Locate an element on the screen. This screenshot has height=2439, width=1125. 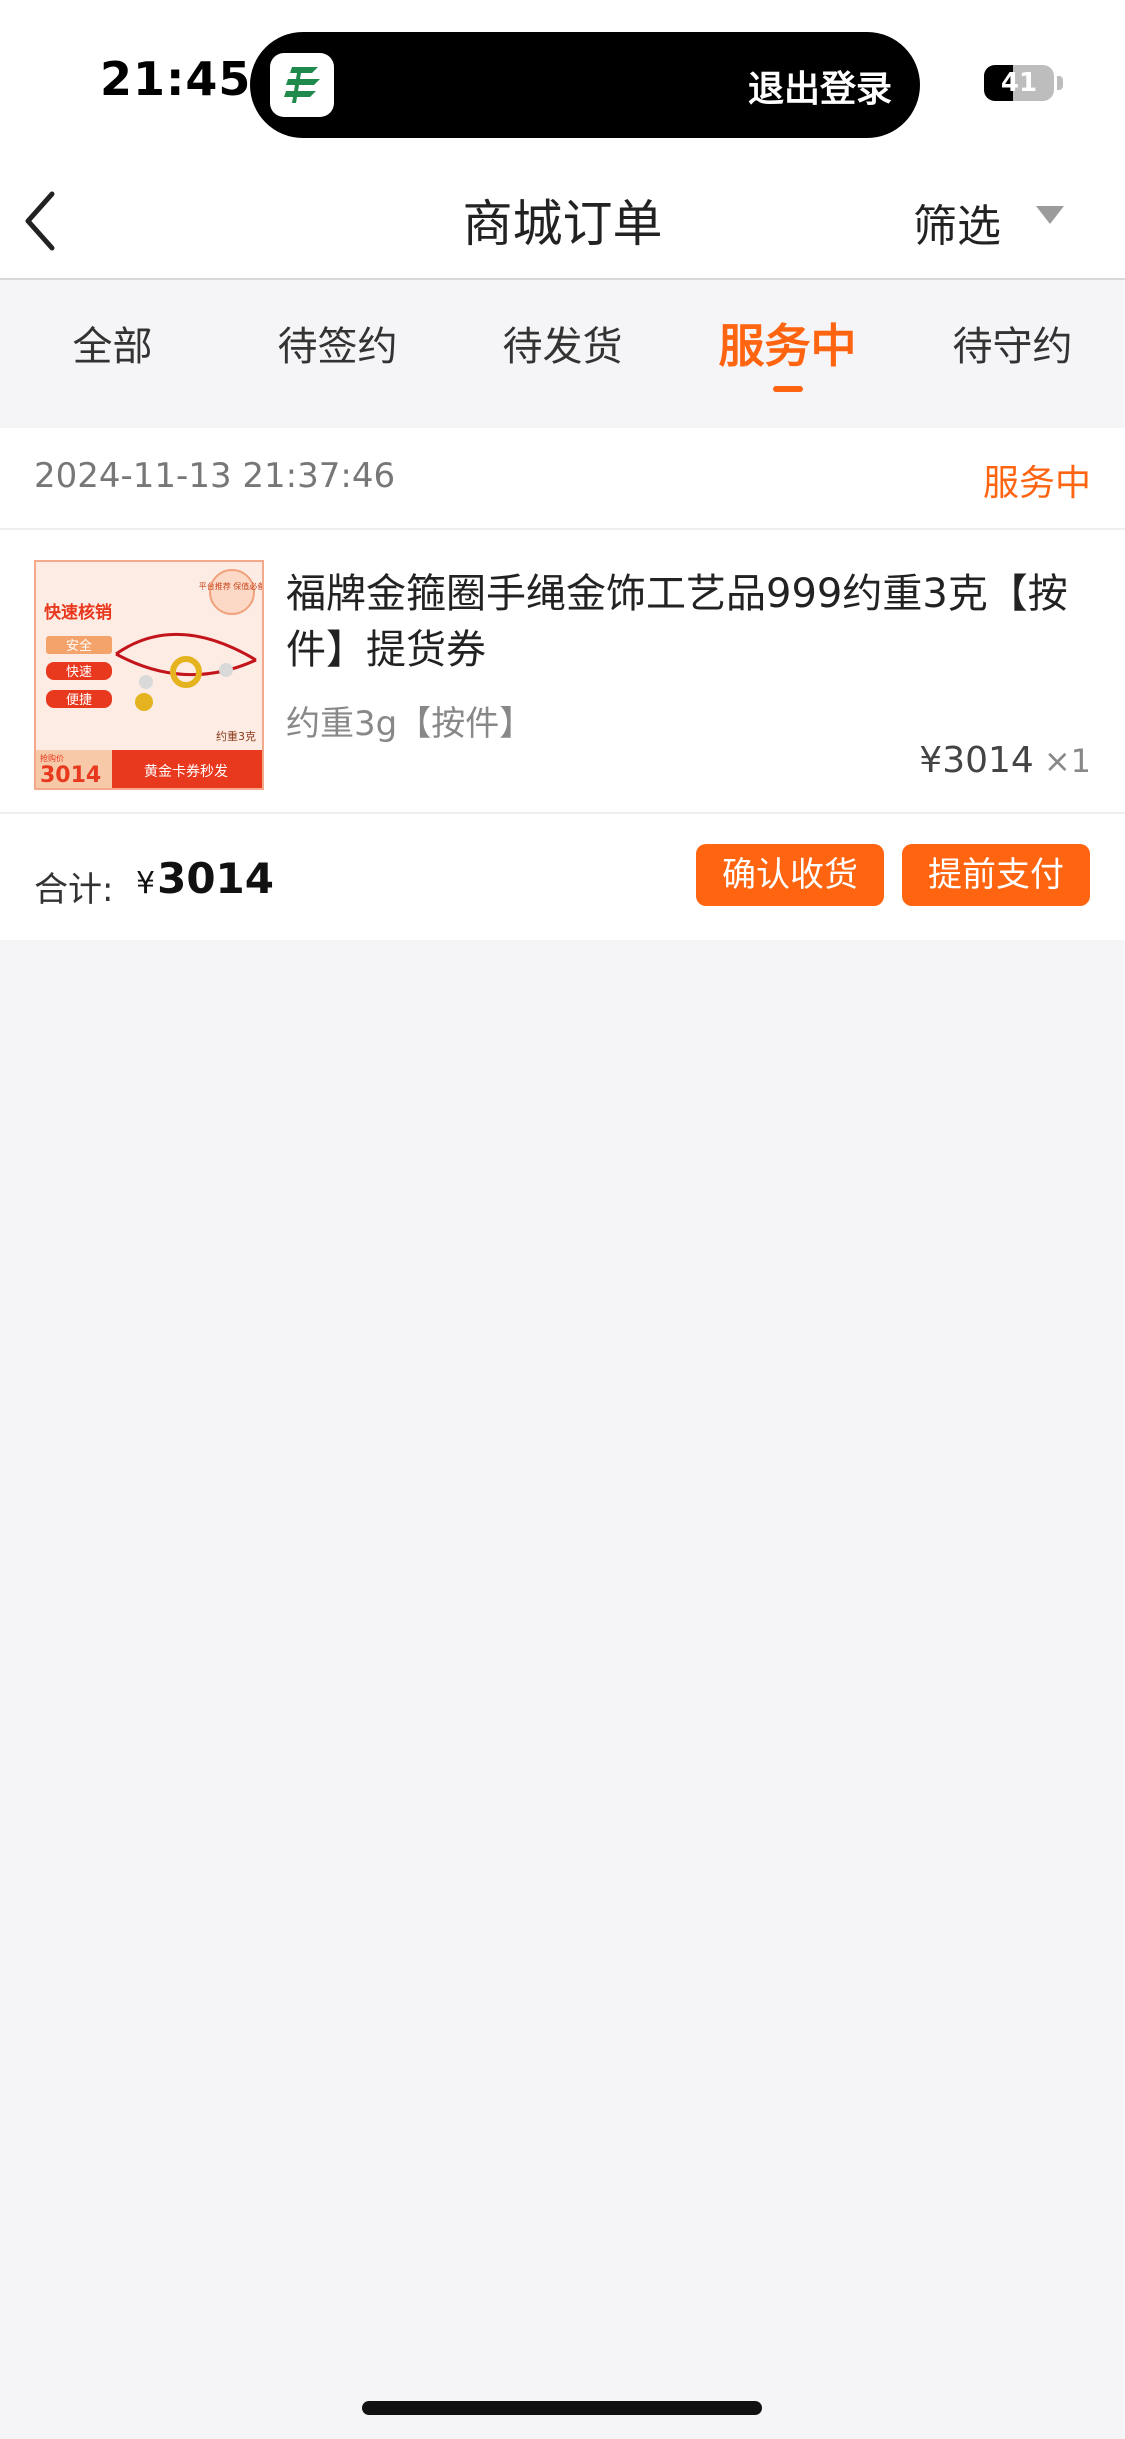
tab-pending-sign: 待签约 is located at coordinates (337, 355).